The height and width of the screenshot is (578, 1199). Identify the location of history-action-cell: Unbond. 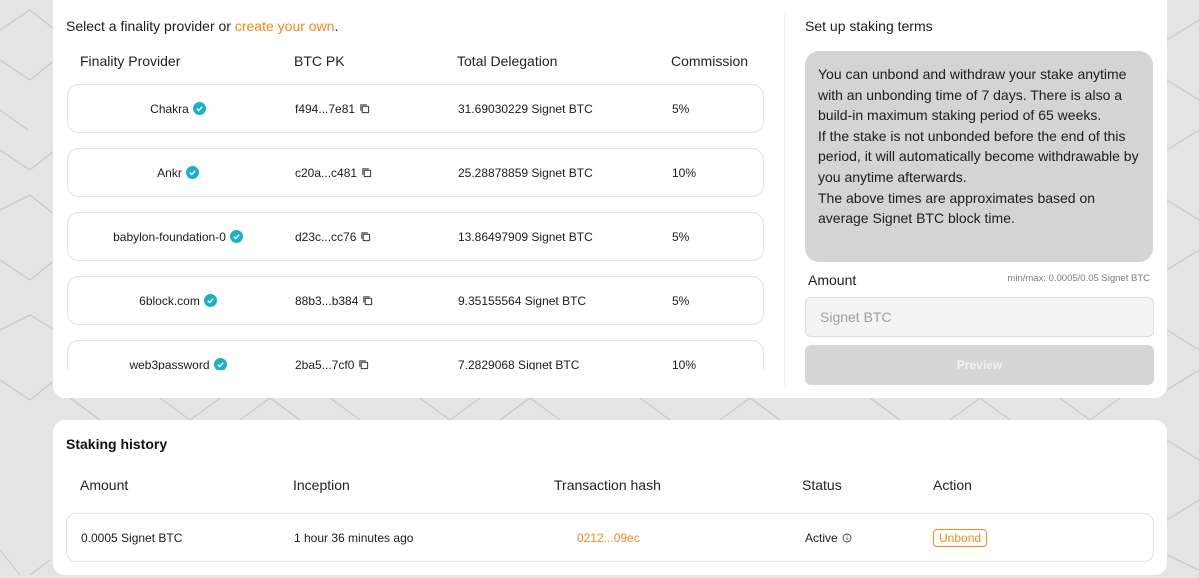
(960, 537).